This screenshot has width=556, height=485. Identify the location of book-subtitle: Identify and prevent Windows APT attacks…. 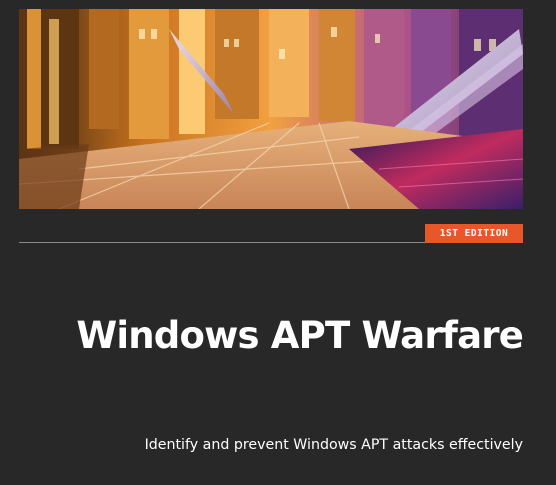
(333, 445).